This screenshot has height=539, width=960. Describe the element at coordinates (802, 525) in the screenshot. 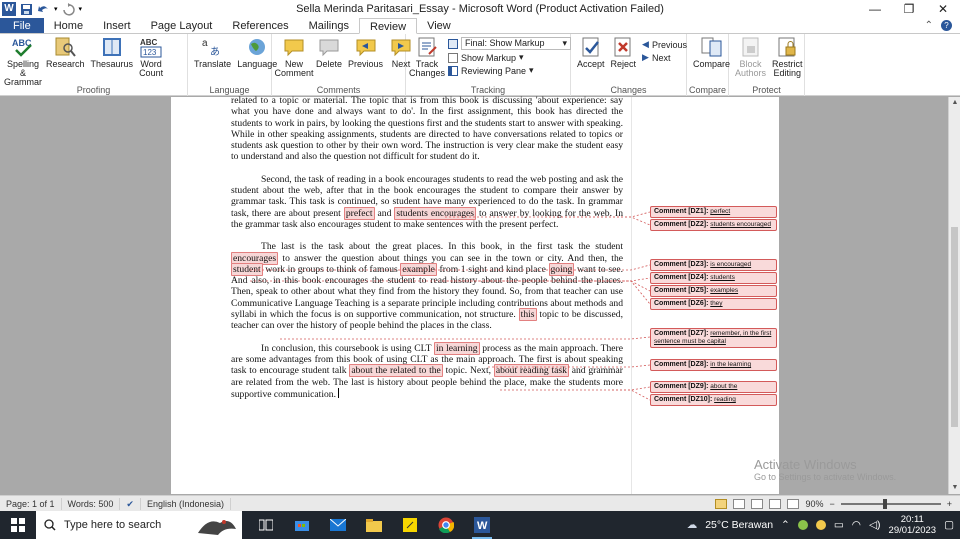

I see `tray-app-icon` at that location.